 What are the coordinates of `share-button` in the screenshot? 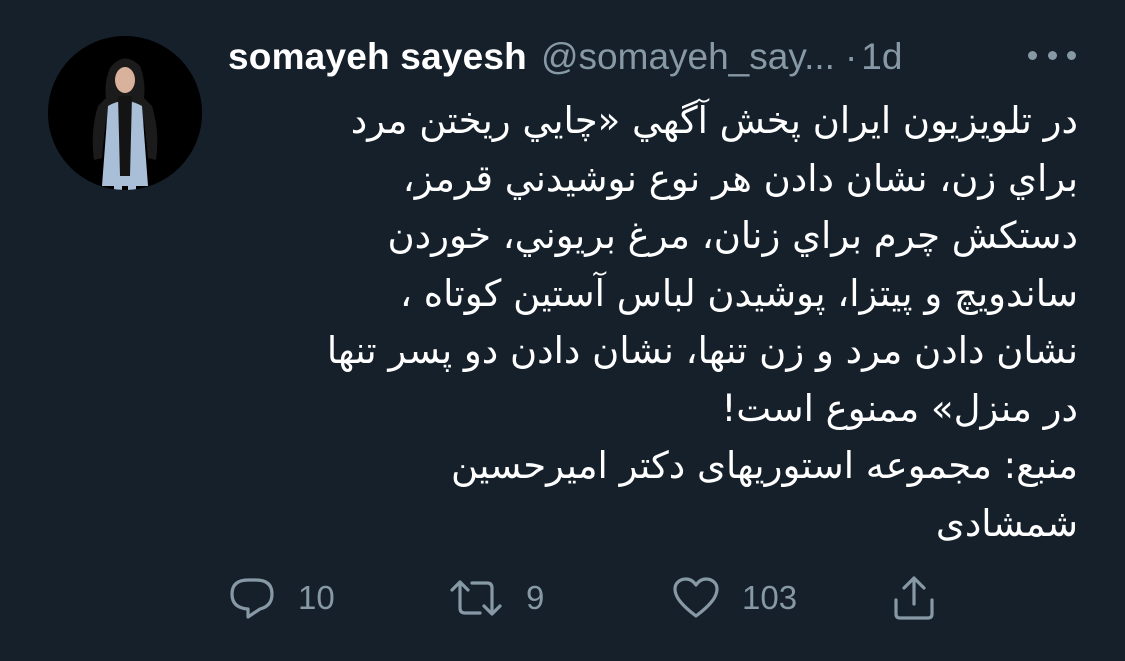 It's located at (914, 598).